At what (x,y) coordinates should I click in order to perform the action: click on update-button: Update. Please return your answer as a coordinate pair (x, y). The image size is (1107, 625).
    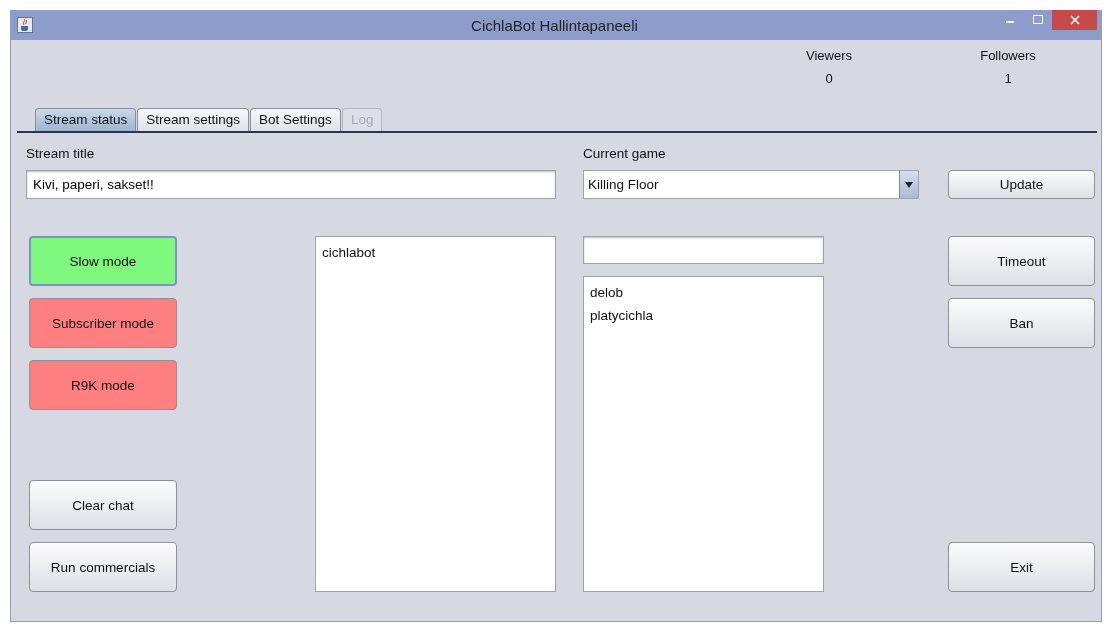
    Looking at the image, I should click on (1021, 184).